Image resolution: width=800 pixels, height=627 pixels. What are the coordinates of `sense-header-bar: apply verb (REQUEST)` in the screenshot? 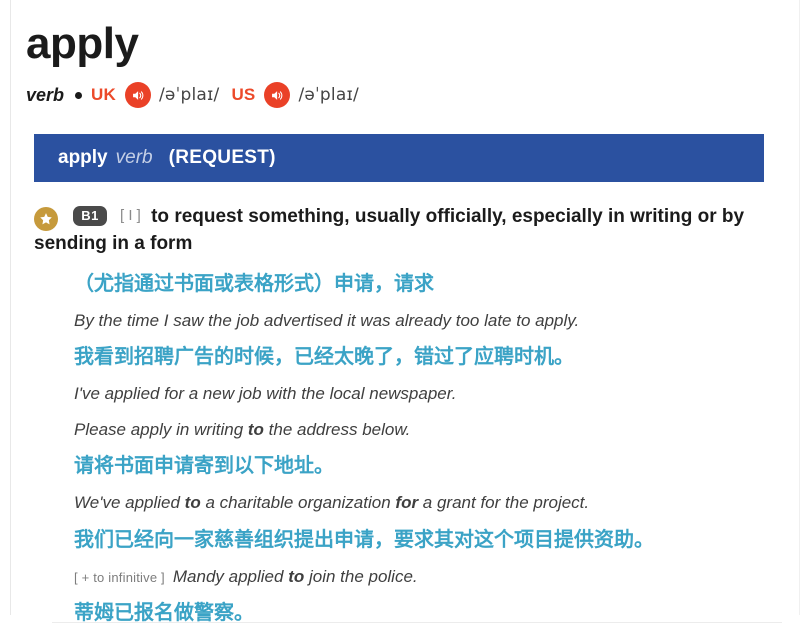 It's located at (399, 158).